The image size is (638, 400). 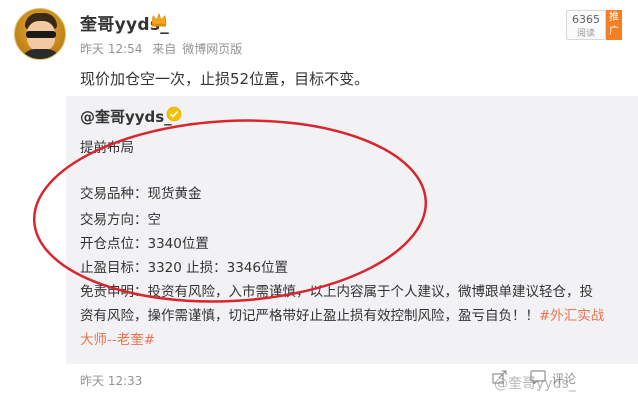 I want to click on read-count-box: 6365 阅读, so click(x=586, y=25).